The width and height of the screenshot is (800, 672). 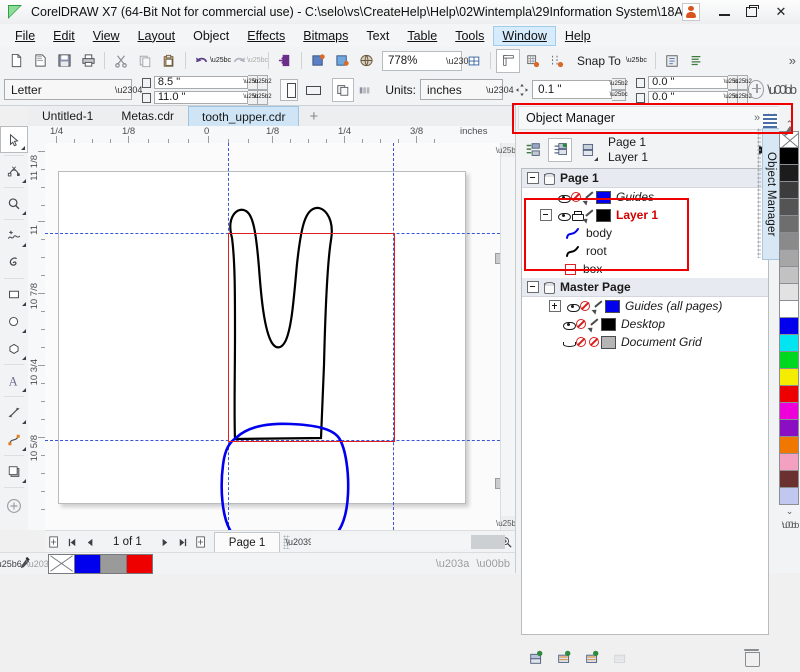 I want to click on menu-help: Help, so click(x=578, y=36).